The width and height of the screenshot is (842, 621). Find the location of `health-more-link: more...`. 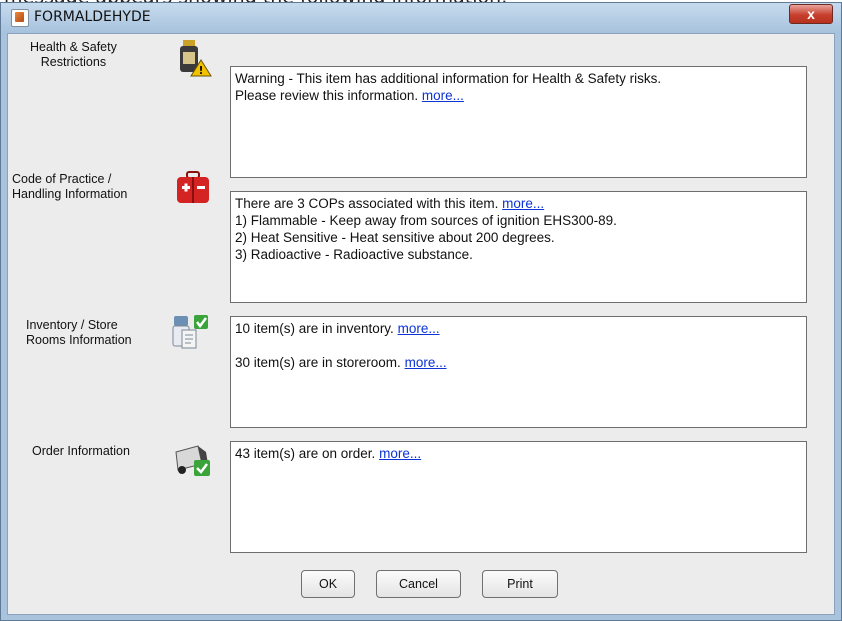

health-more-link: more... is located at coordinates (443, 95).